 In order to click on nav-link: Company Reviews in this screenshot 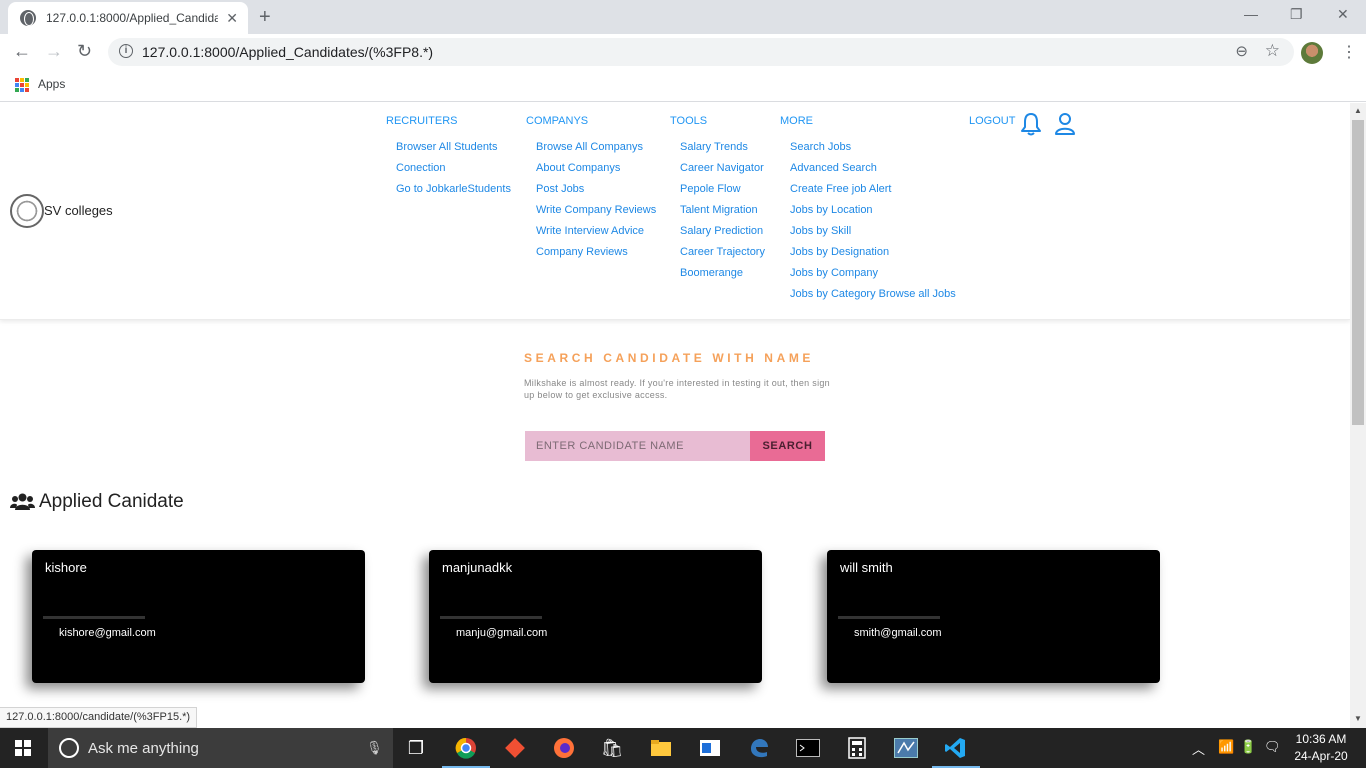, I will do `click(596, 256)`.